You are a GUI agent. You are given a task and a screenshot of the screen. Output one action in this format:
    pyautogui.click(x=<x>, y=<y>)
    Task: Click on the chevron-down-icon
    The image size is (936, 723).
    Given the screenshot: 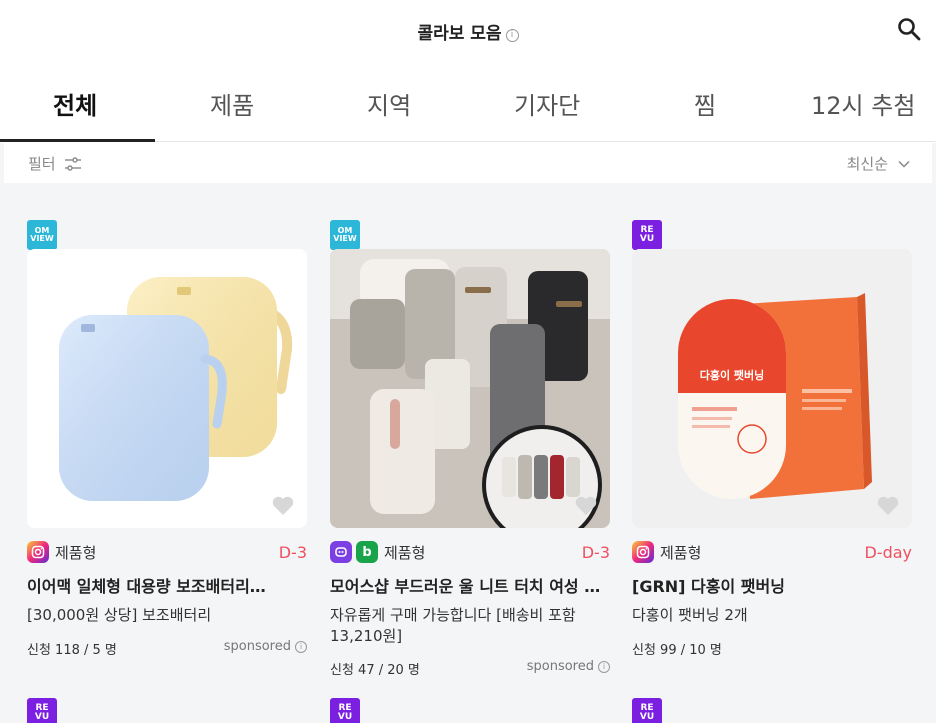 What is the action you would take?
    pyautogui.click(x=904, y=164)
    